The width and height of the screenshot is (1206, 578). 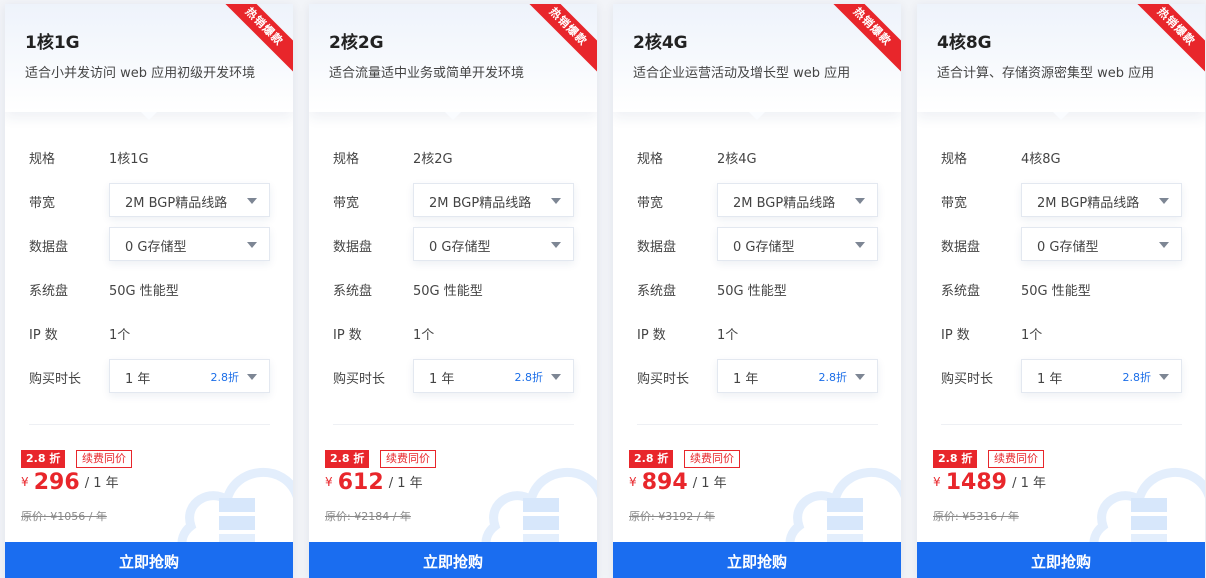 What do you see at coordinates (672, 516) in the screenshot?
I see `original-price: 原价: ¥3192 / 年` at bounding box center [672, 516].